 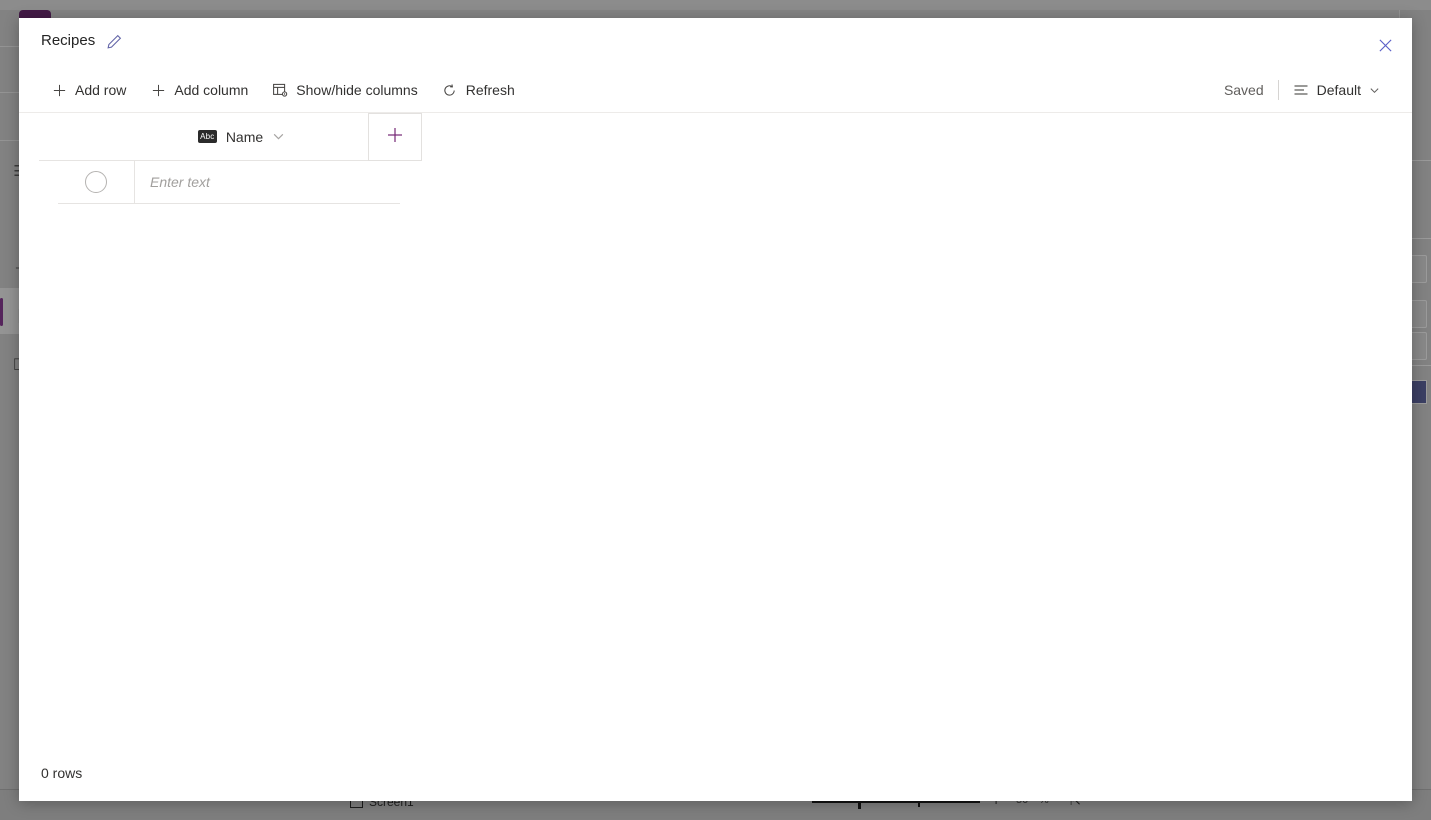 I want to click on page-title: Recipes, so click(x=68, y=40).